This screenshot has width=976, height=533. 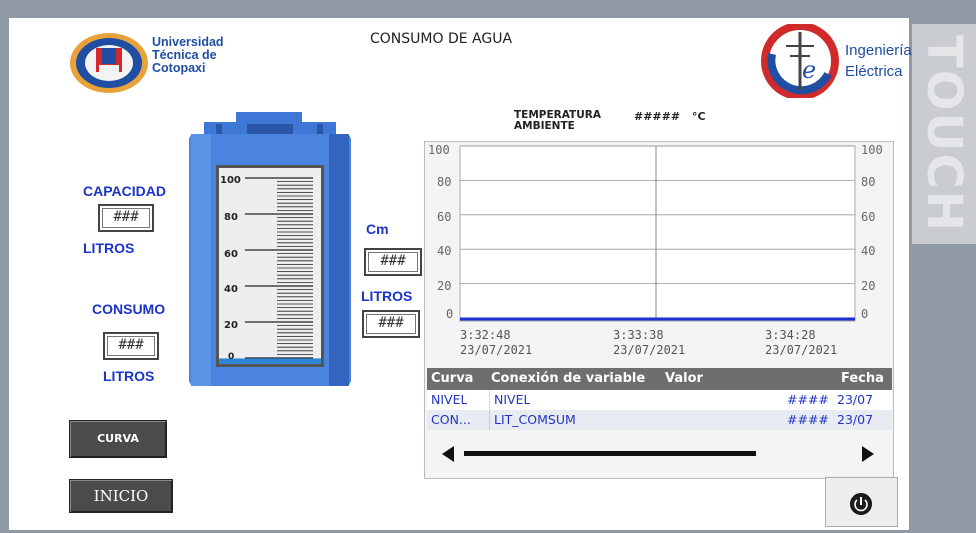 I want to click on trend-y-tick-right-0: 0, so click(x=865, y=314).